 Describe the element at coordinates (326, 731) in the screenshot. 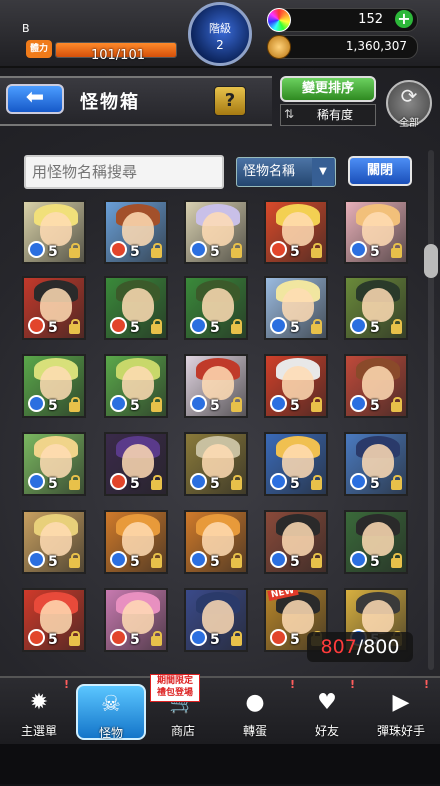

I see `nav-label: 好友` at that location.